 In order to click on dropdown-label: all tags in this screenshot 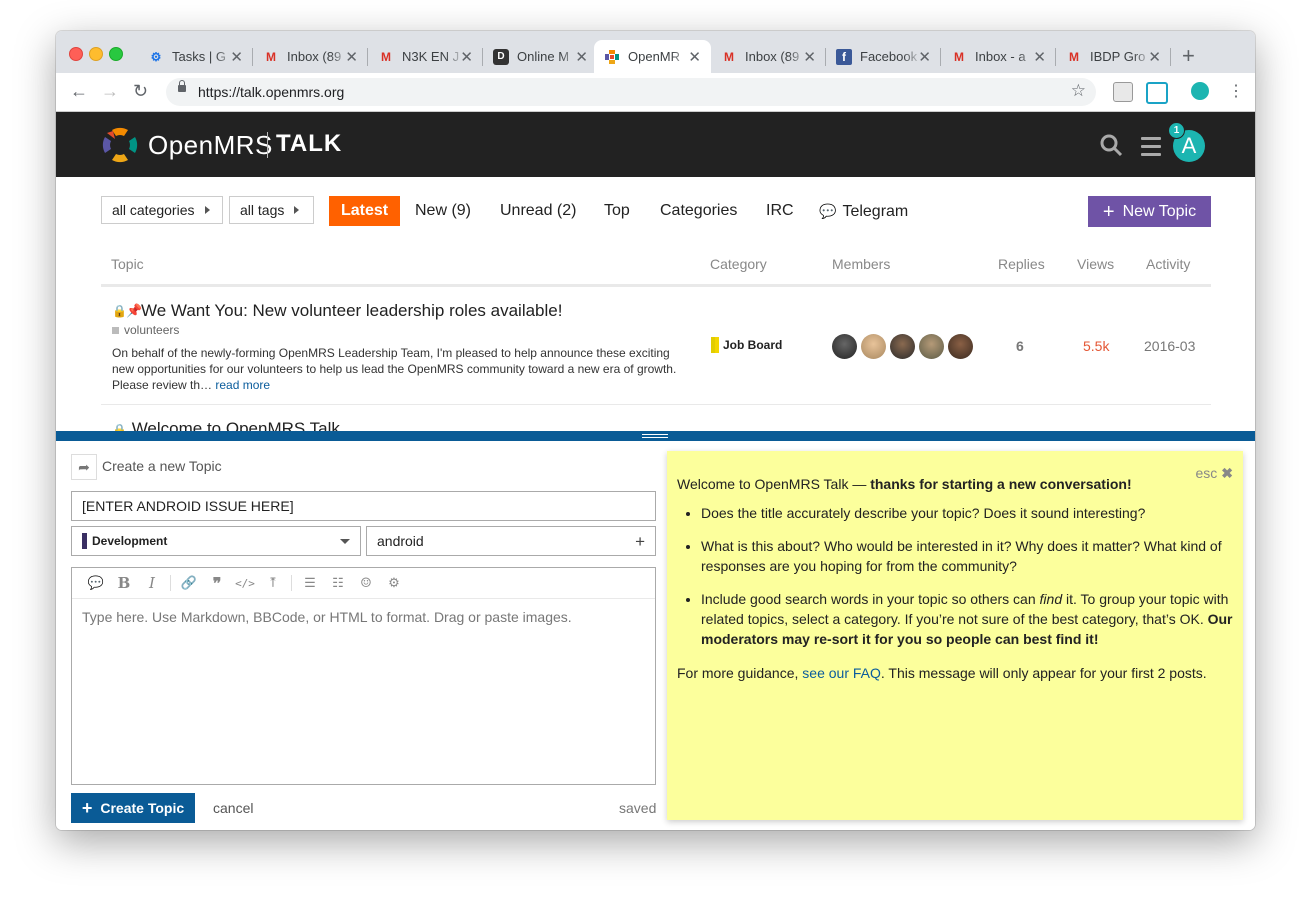, I will do `click(262, 210)`.